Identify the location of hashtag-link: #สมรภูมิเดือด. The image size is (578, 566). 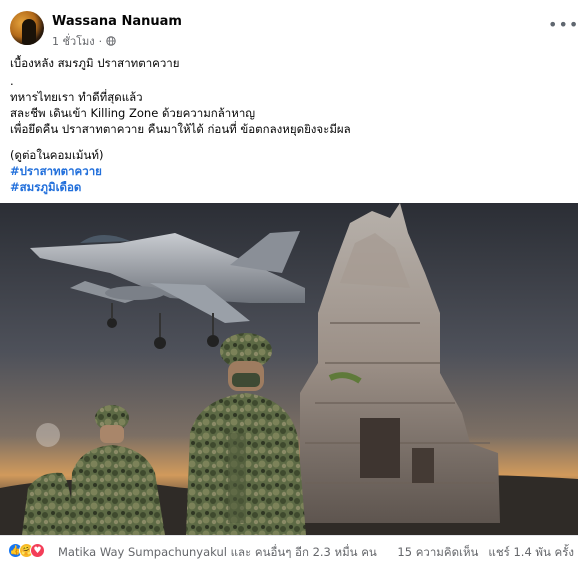
(287, 187).